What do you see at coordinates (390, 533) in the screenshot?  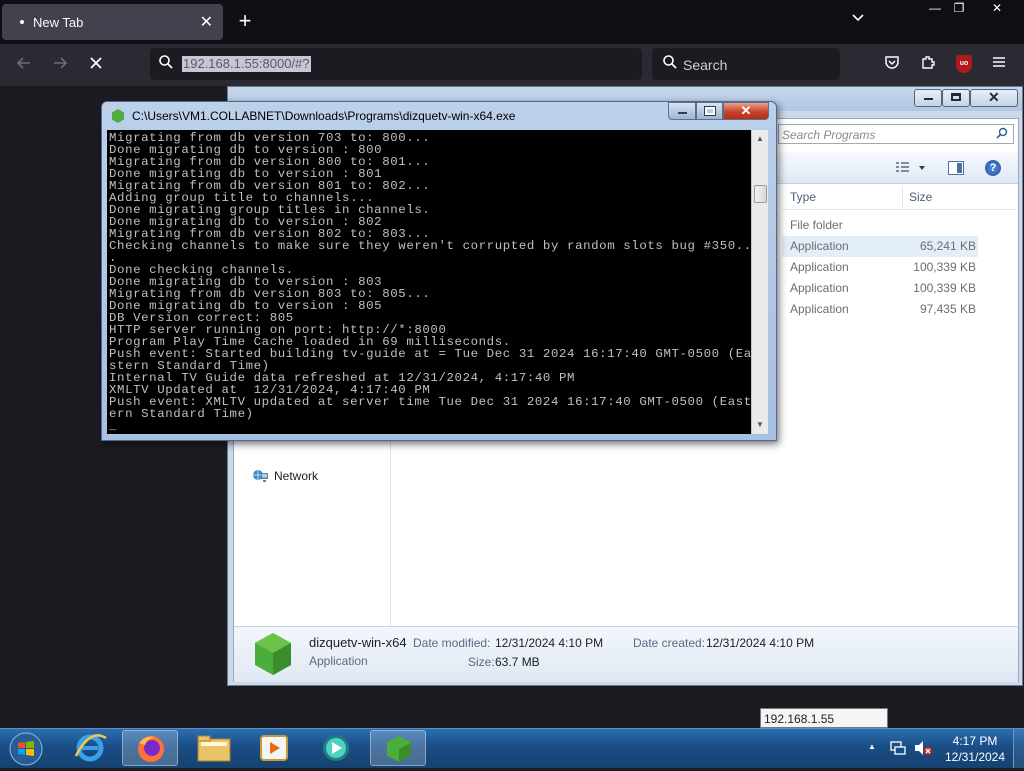 I see `nav-pane-divider` at bounding box center [390, 533].